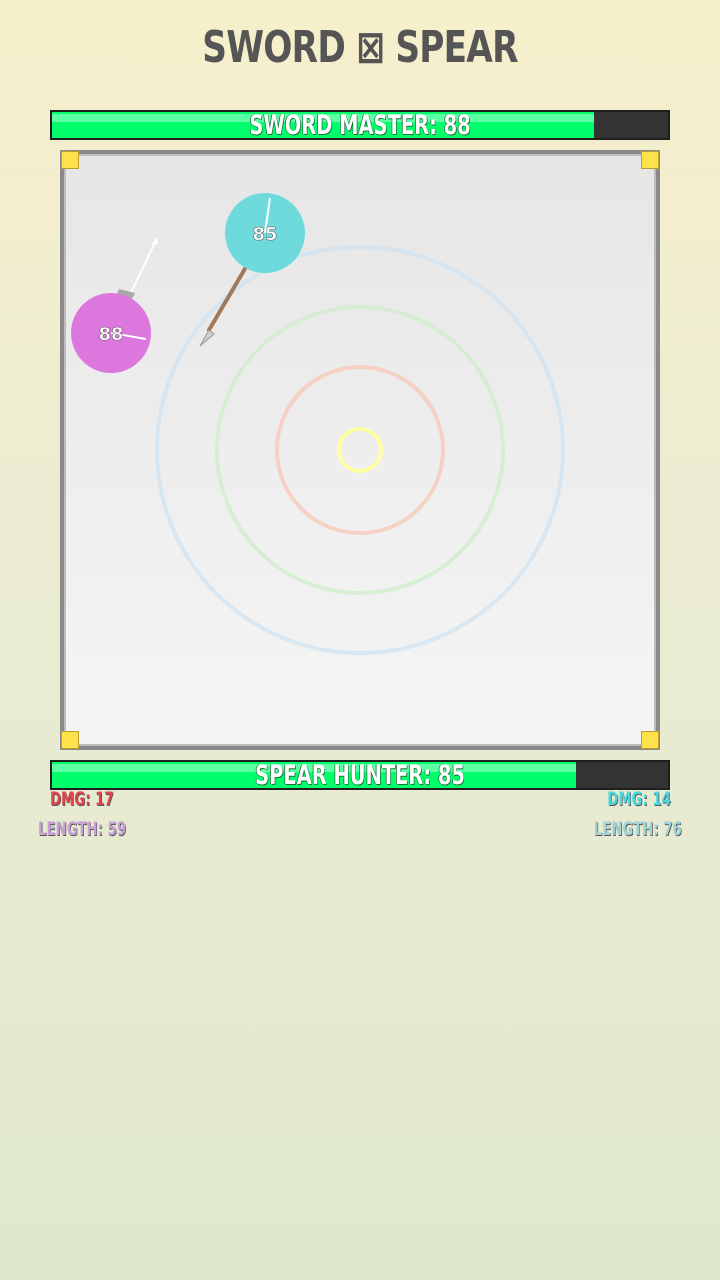 This screenshot has height=1280, width=720. What do you see at coordinates (70, 740) in the screenshot?
I see `arena-corner-bottom-left` at bounding box center [70, 740].